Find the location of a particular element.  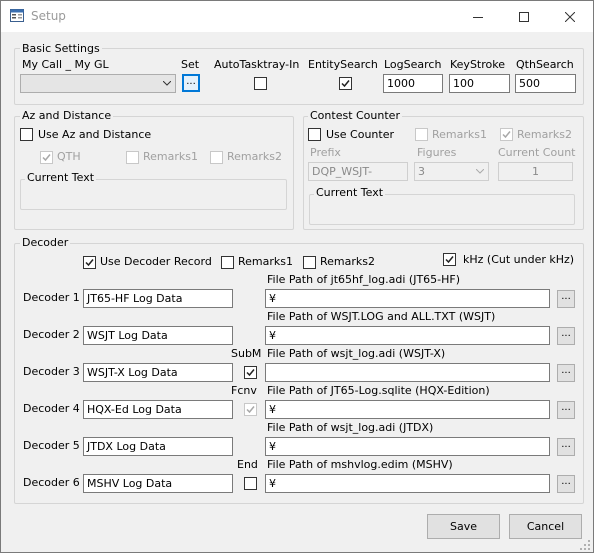

decoder-remarks2-checkbox is located at coordinates (309, 262).